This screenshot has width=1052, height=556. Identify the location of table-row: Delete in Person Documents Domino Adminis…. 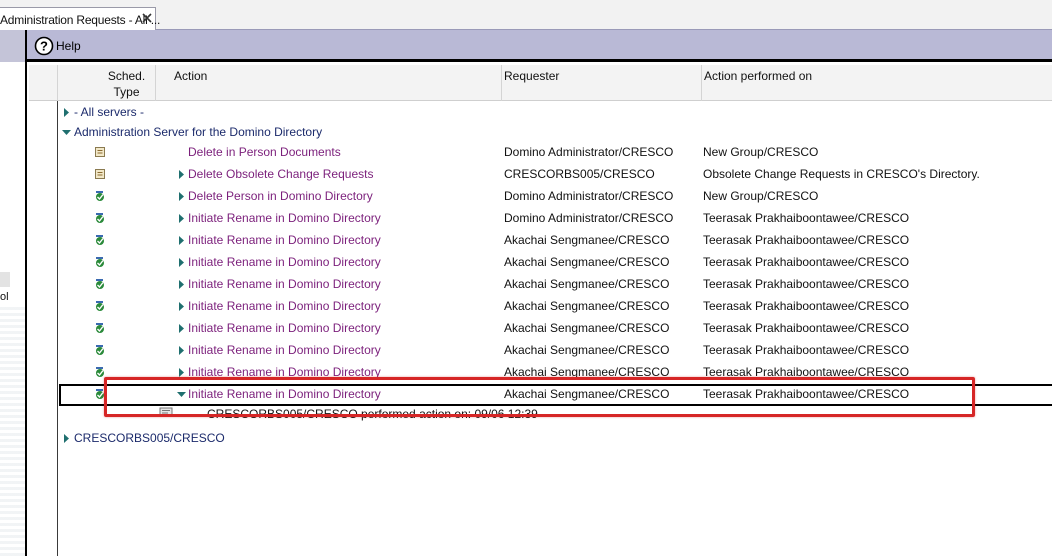
(555, 153).